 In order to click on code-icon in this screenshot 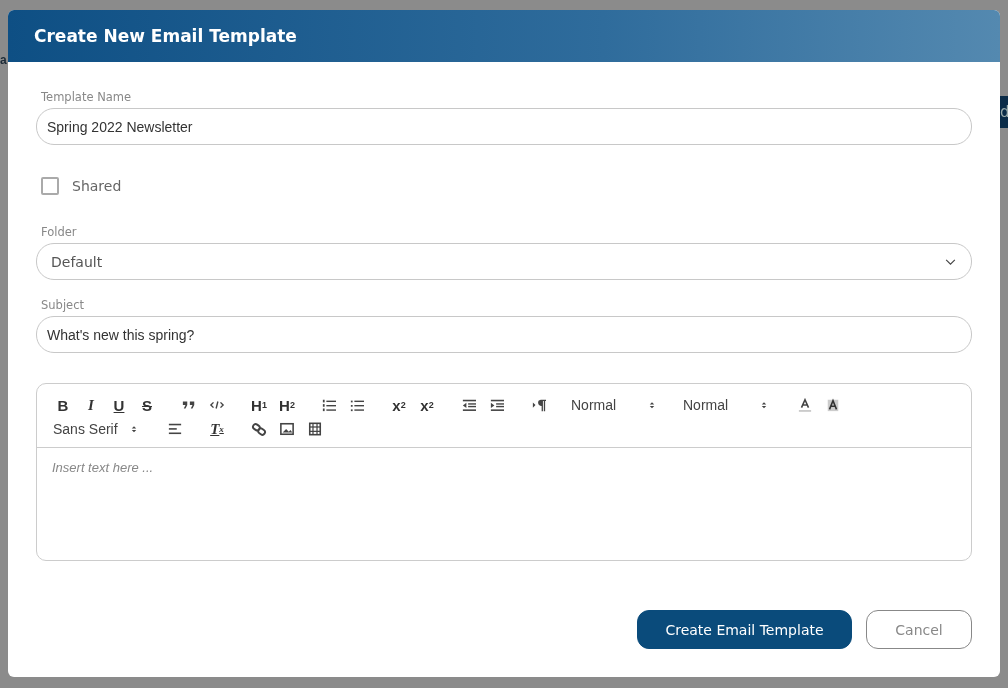, I will do `click(217, 405)`.